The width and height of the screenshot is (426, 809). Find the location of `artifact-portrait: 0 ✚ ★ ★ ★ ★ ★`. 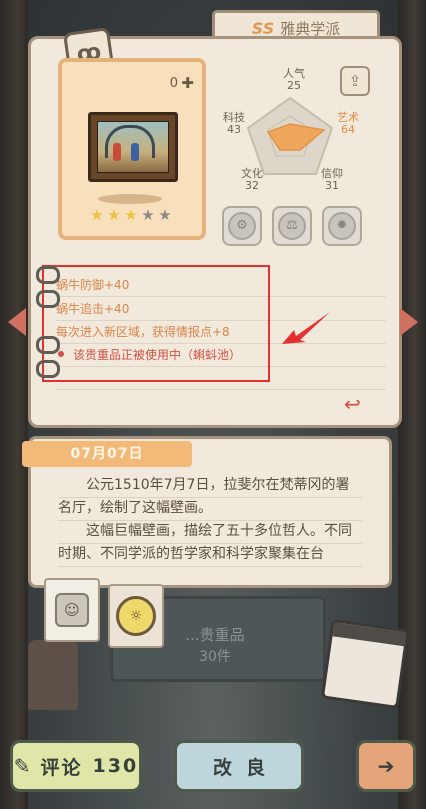

artifact-portrait: 0 ✚ ★ ★ ★ ★ ★ is located at coordinates (132, 149).